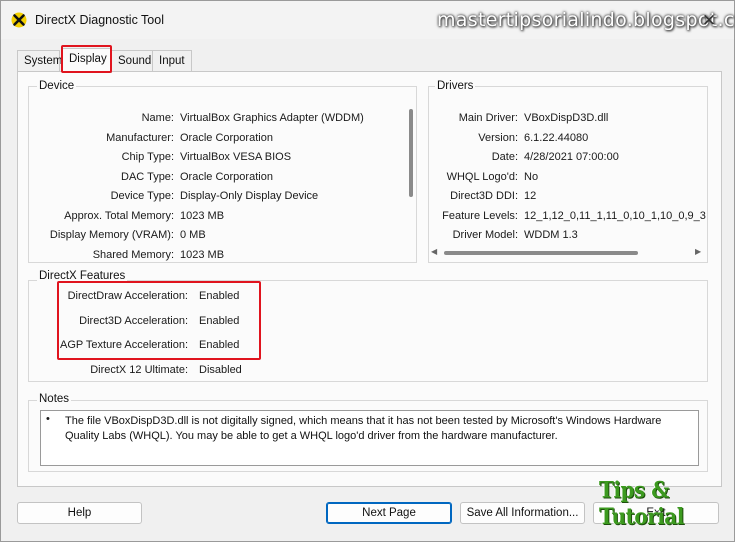  Describe the element at coordinates (127, 296) in the screenshot. I see `feature-label: DirectDraw Acceleration:` at that location.